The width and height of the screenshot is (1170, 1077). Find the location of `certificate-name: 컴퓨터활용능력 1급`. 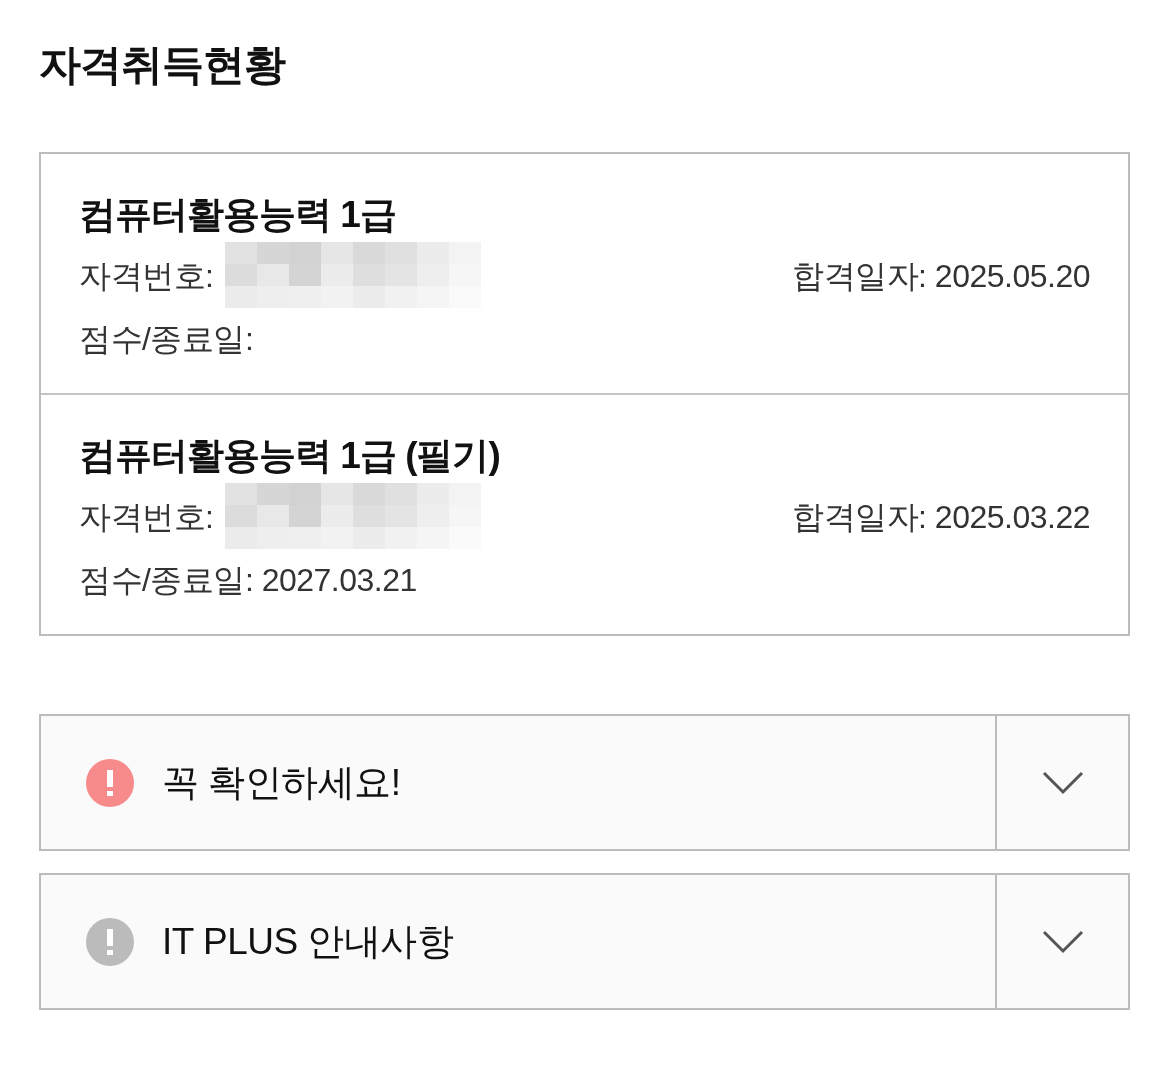

certificate-name: 컴퓨터활용능력 1급 is located at coordinates (238, 215).